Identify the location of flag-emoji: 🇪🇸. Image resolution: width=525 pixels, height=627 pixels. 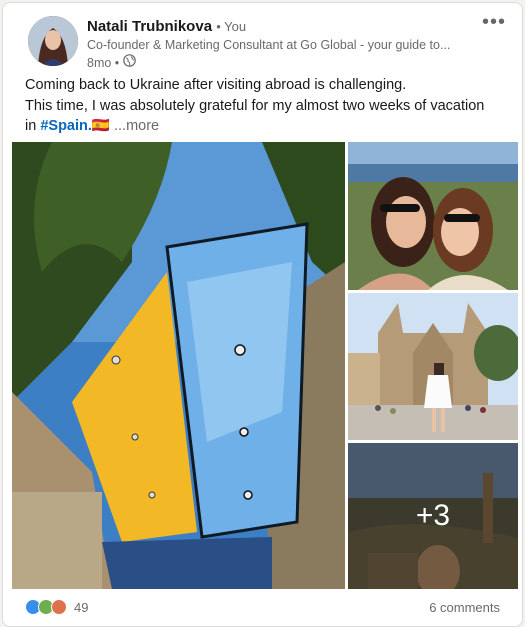
(100, 126).